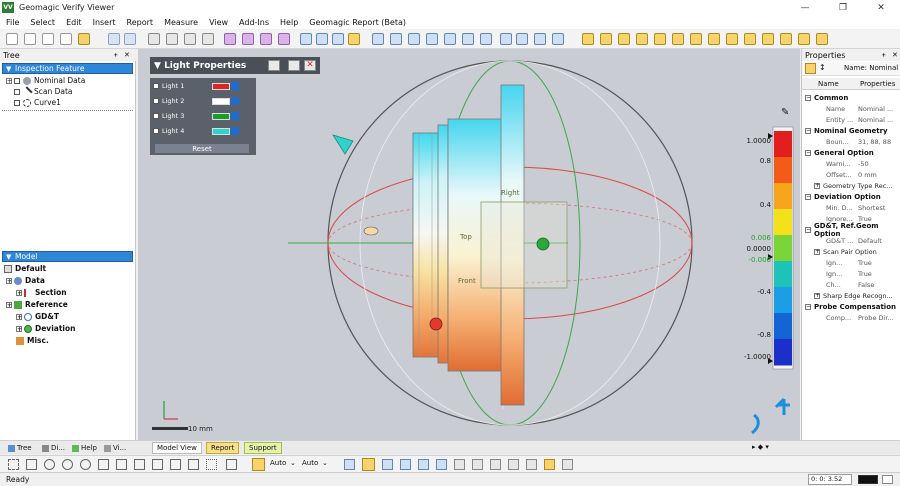 The height and width of the screenshot is (486, 900). Describe the element at coordinates (103, 464) in the screenshot. I see `brush-select-icon` at that location.